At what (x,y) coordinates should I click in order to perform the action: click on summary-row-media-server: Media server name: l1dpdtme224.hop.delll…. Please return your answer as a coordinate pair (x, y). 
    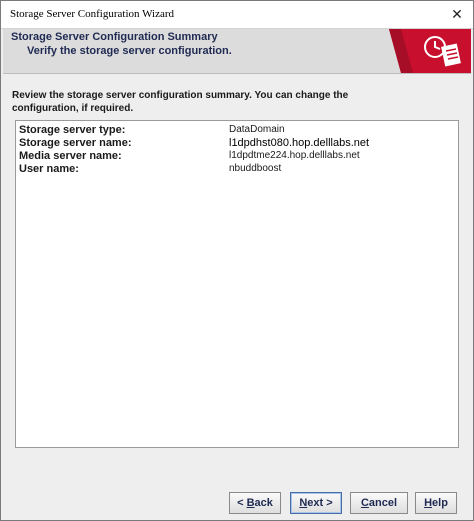
    Looking at the image, I should click on (234, 157).